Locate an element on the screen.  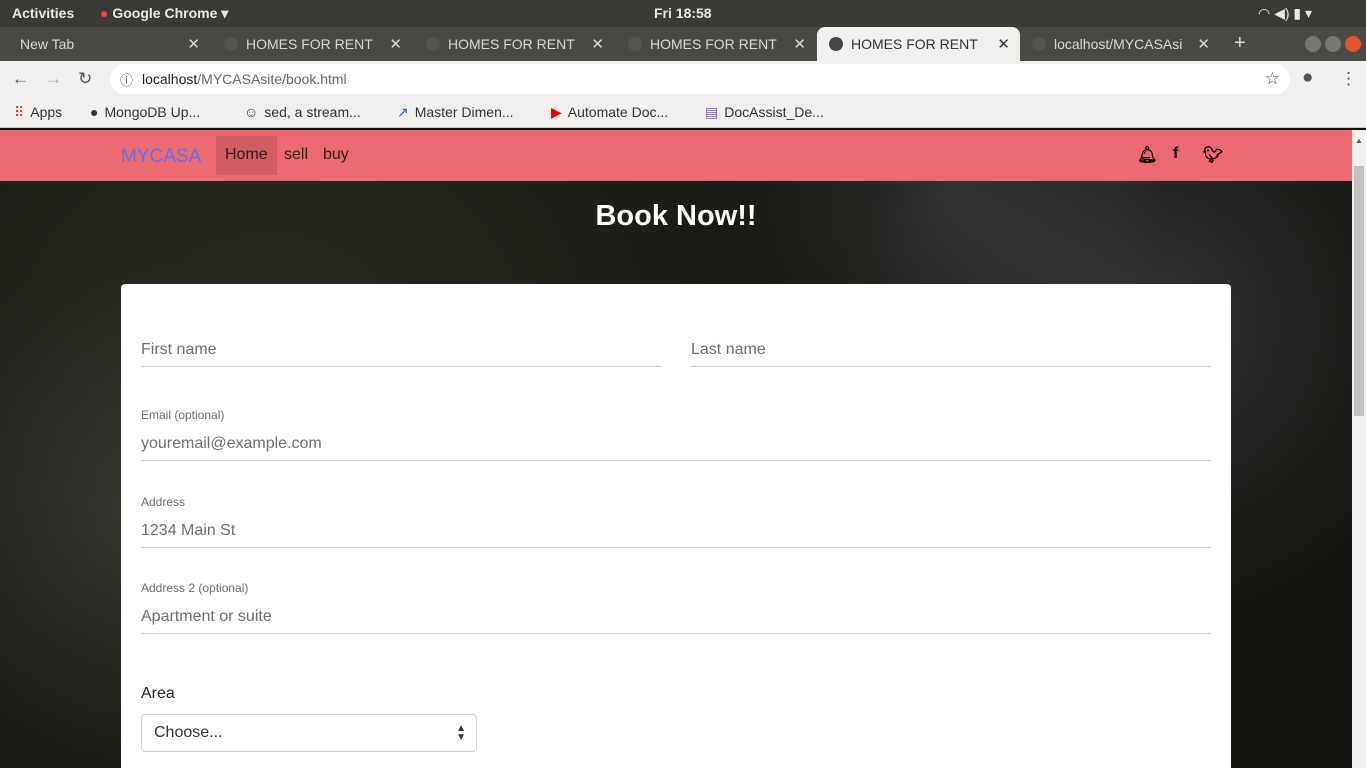
forward-icon: → is located at coordinates (53, 79).